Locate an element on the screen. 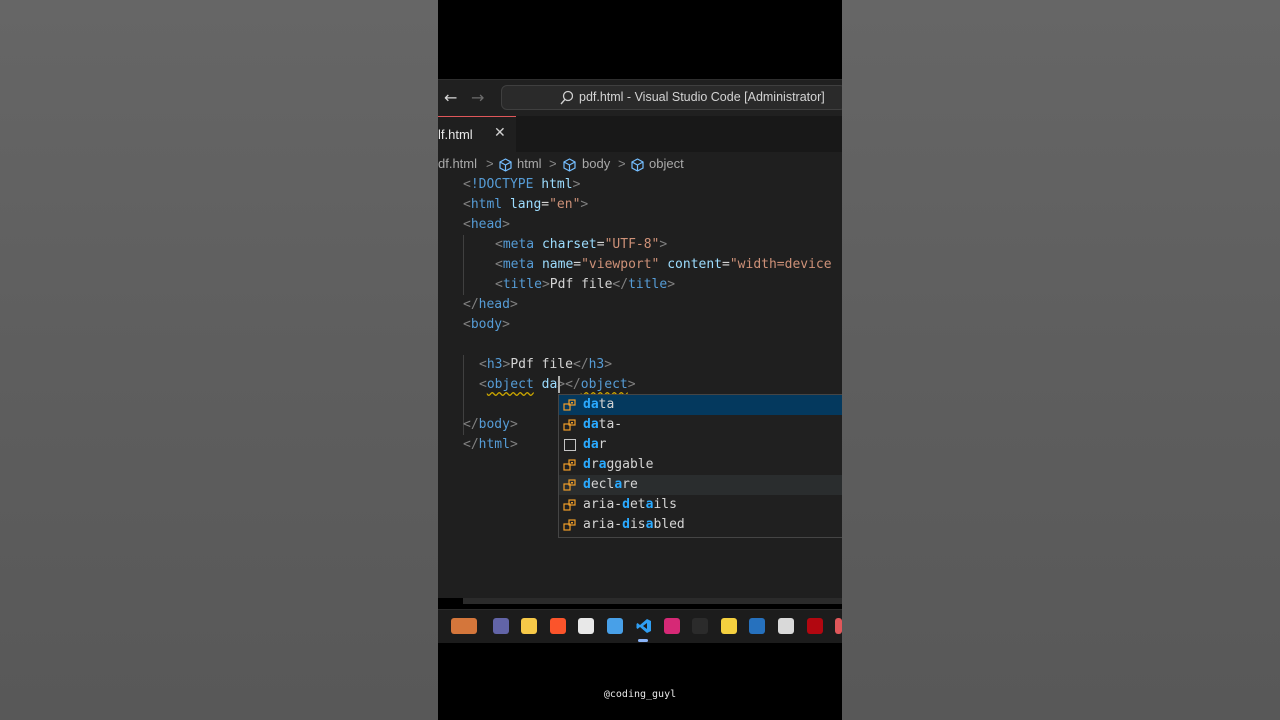 This screenshot has width=1280, height=720. suggestion-item: data- is located at coordinates (700, 425).